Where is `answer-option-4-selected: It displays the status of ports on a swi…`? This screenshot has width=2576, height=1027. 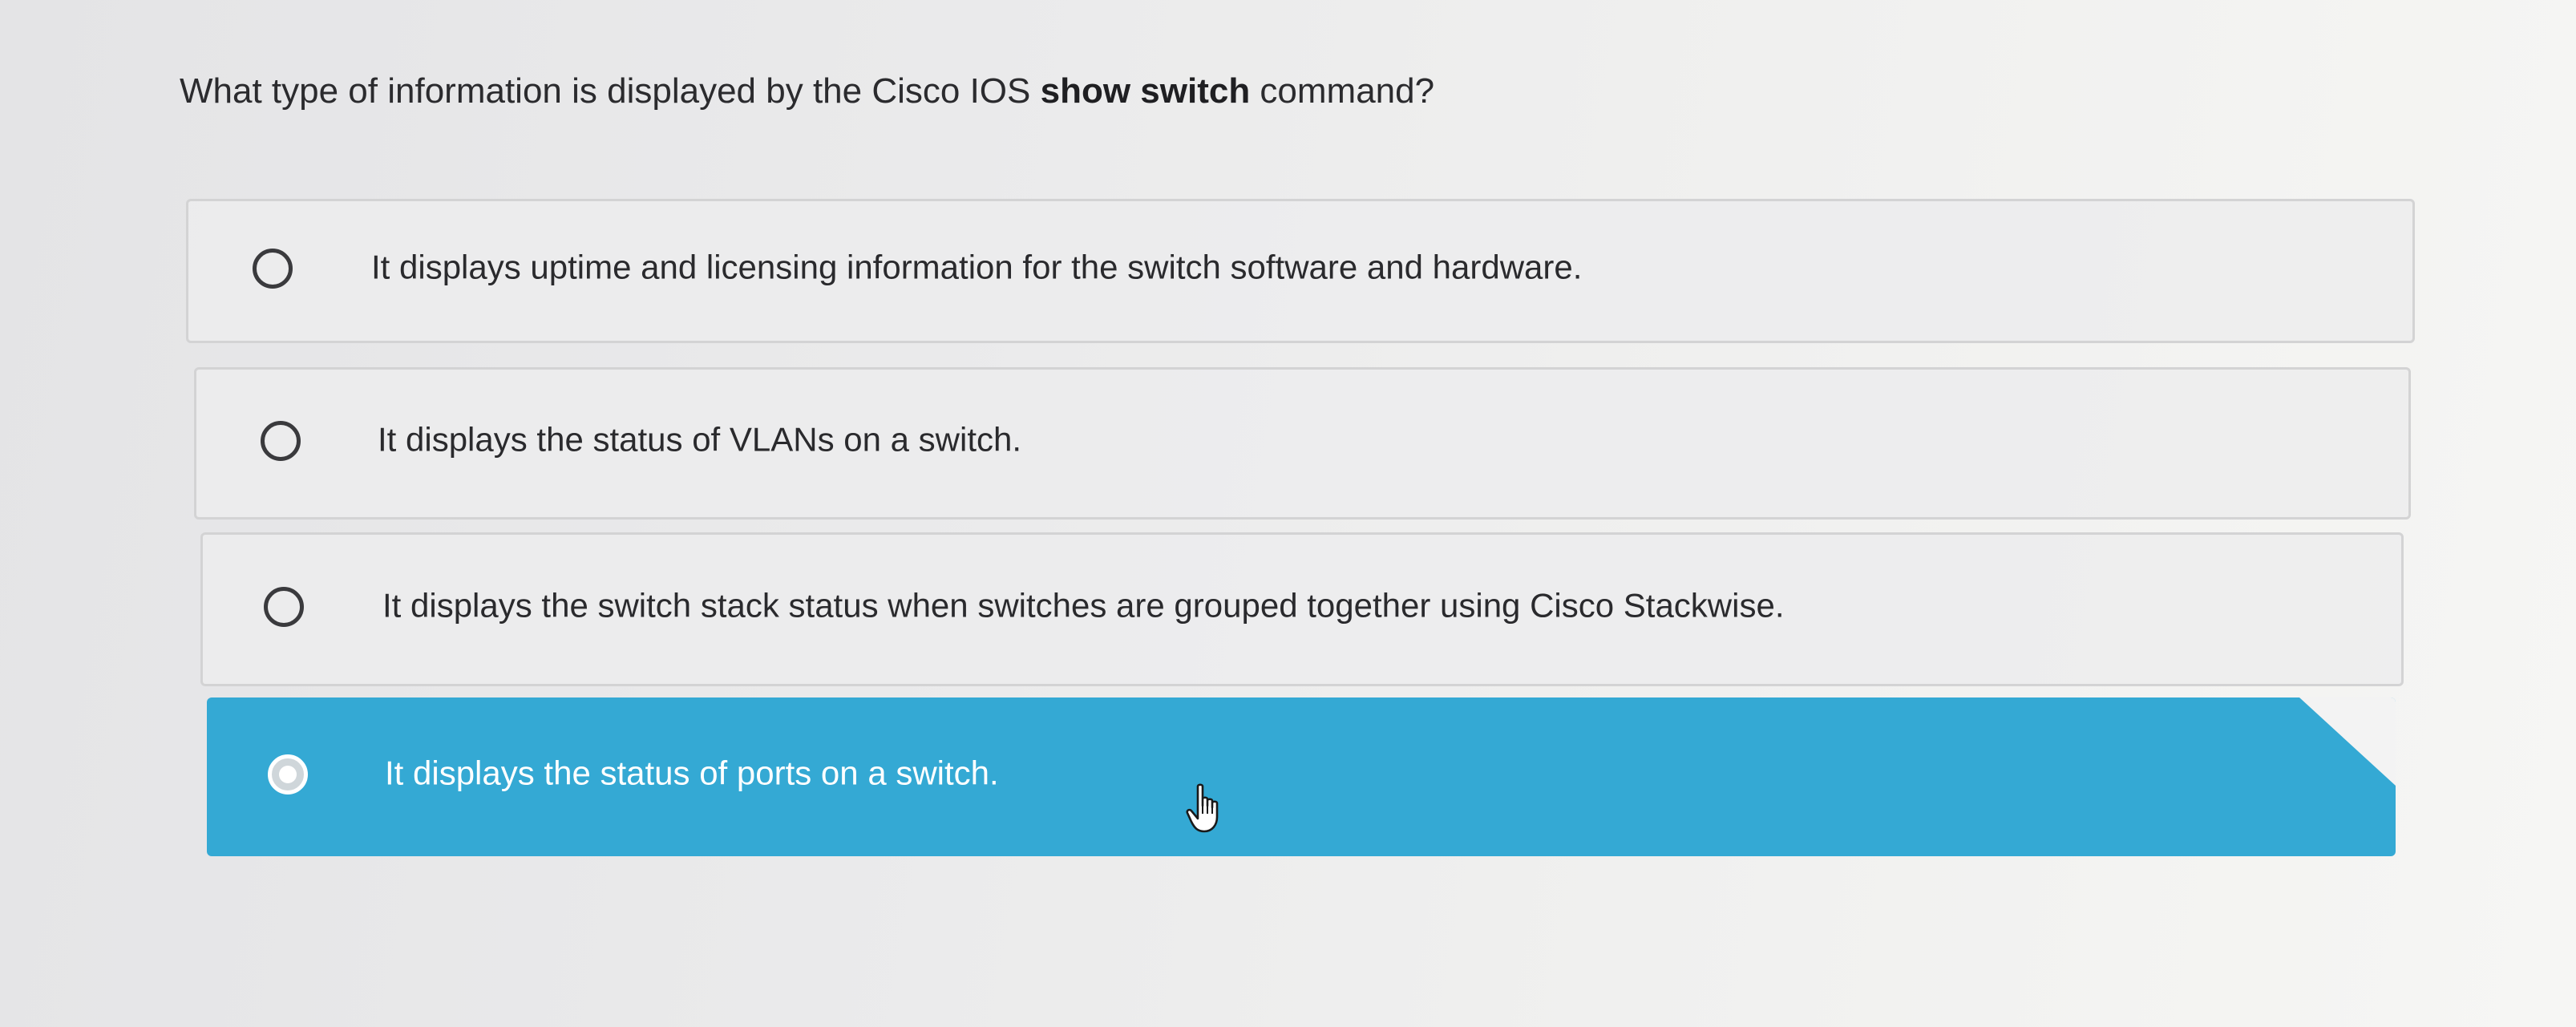 answer-option-4-selected: It displays the status of ports on a swi… is located at coordinates (1301, 776).